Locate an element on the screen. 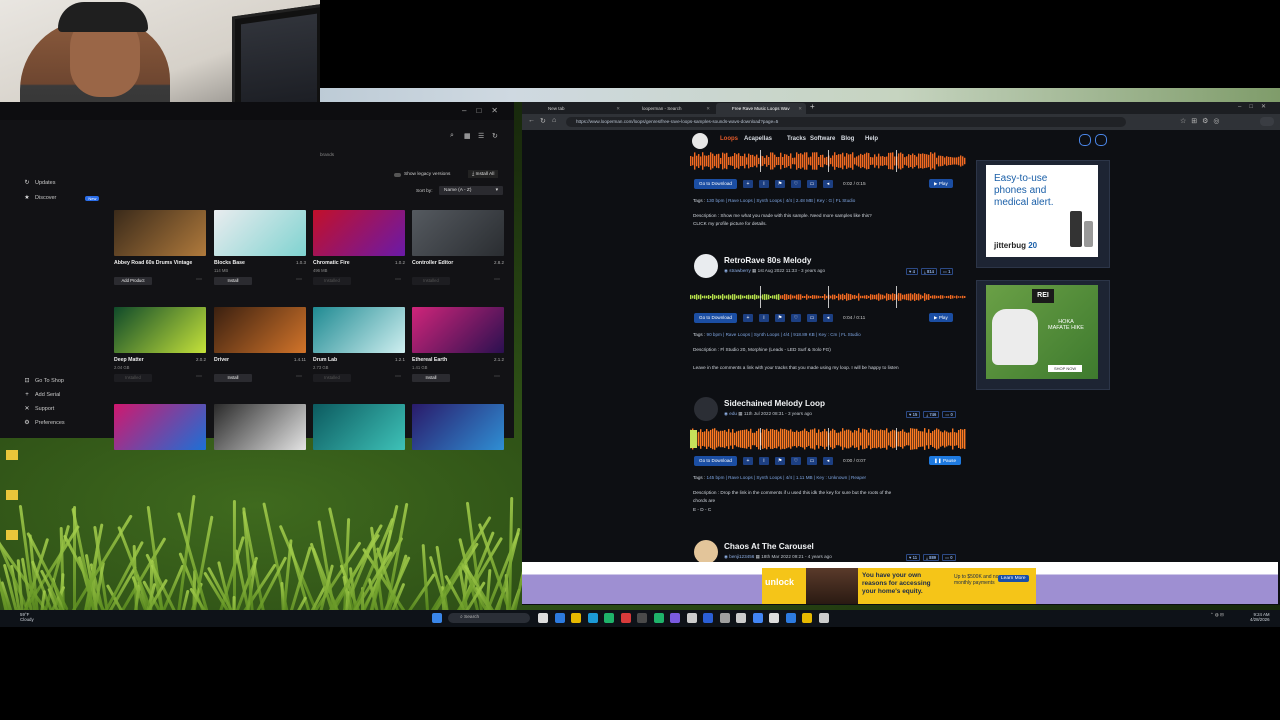  sidebar-item-shop: ⊡ Go To Shop is located at coordinates (43, 381).